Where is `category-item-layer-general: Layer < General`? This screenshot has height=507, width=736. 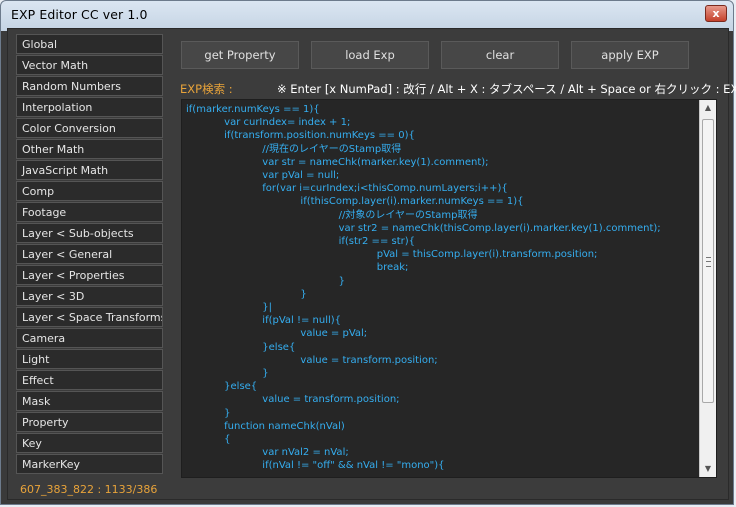 category-item-layer-general: Layer < General is located at coordinates (89, 254).